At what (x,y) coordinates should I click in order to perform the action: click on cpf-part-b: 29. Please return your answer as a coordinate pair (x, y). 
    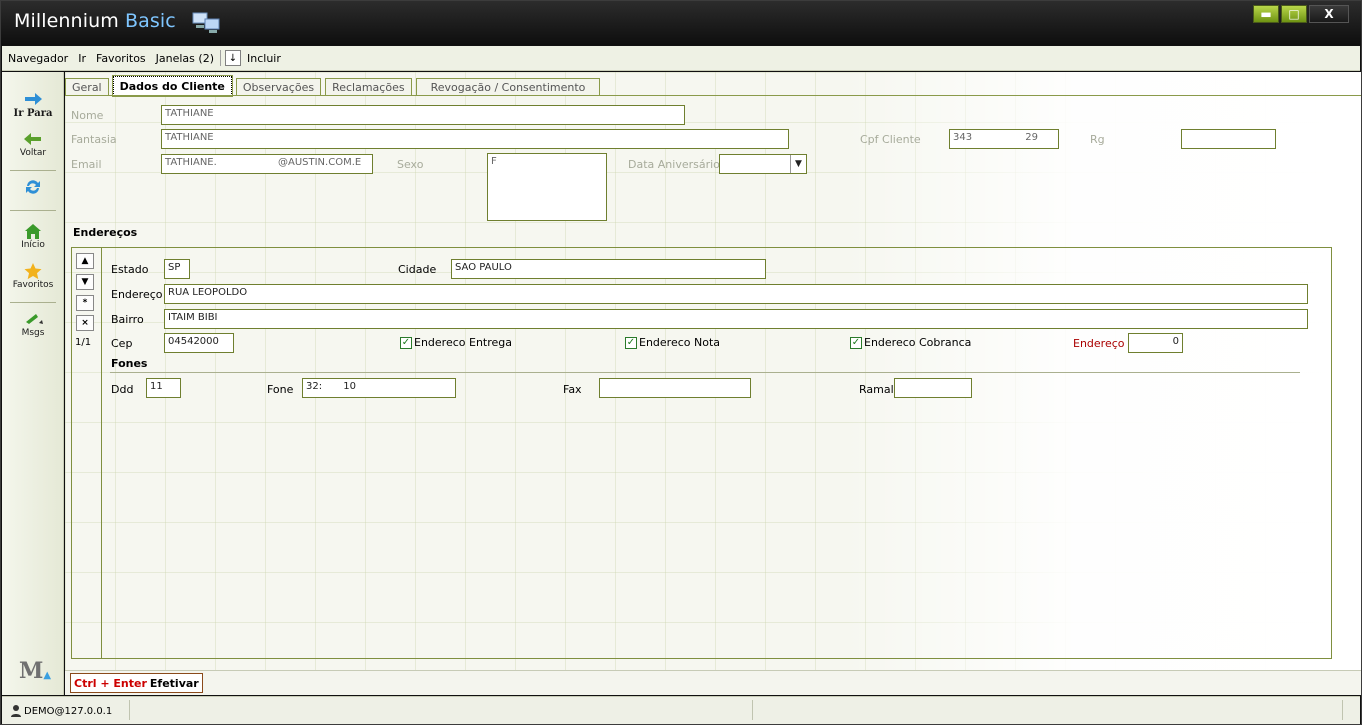
    Looking at the image, I should click on (1032, 137).